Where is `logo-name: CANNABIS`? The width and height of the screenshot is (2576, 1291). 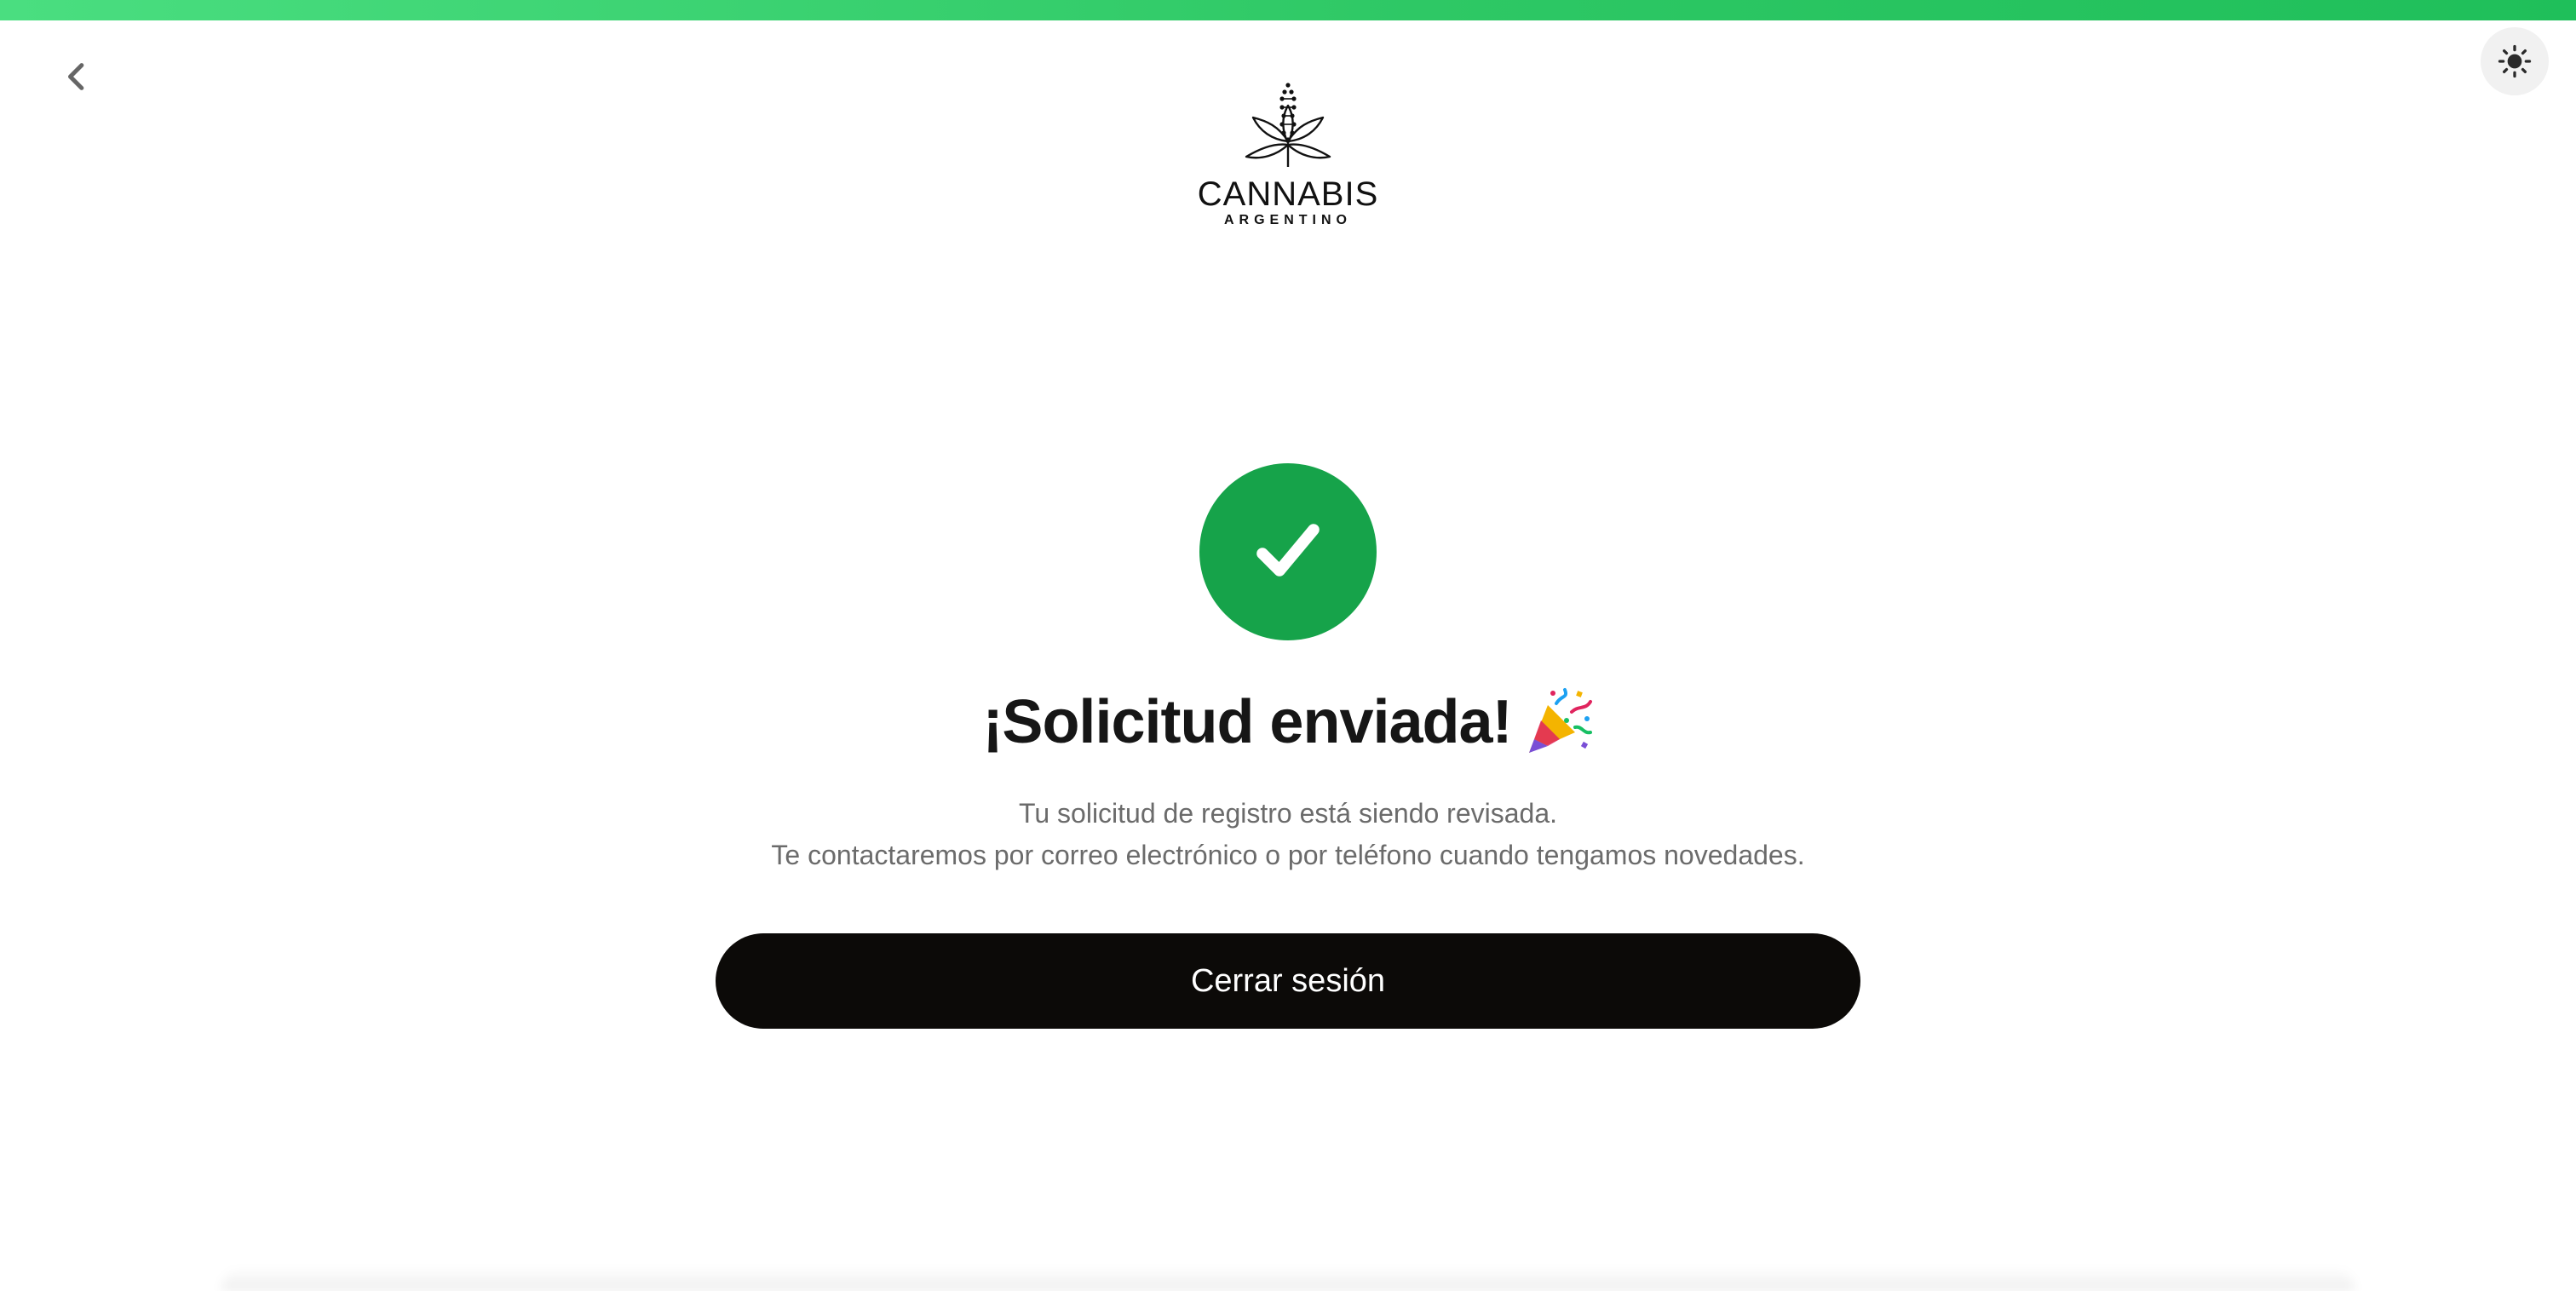 logo-name: CANNABIS is located at coordinates (1288, 194).